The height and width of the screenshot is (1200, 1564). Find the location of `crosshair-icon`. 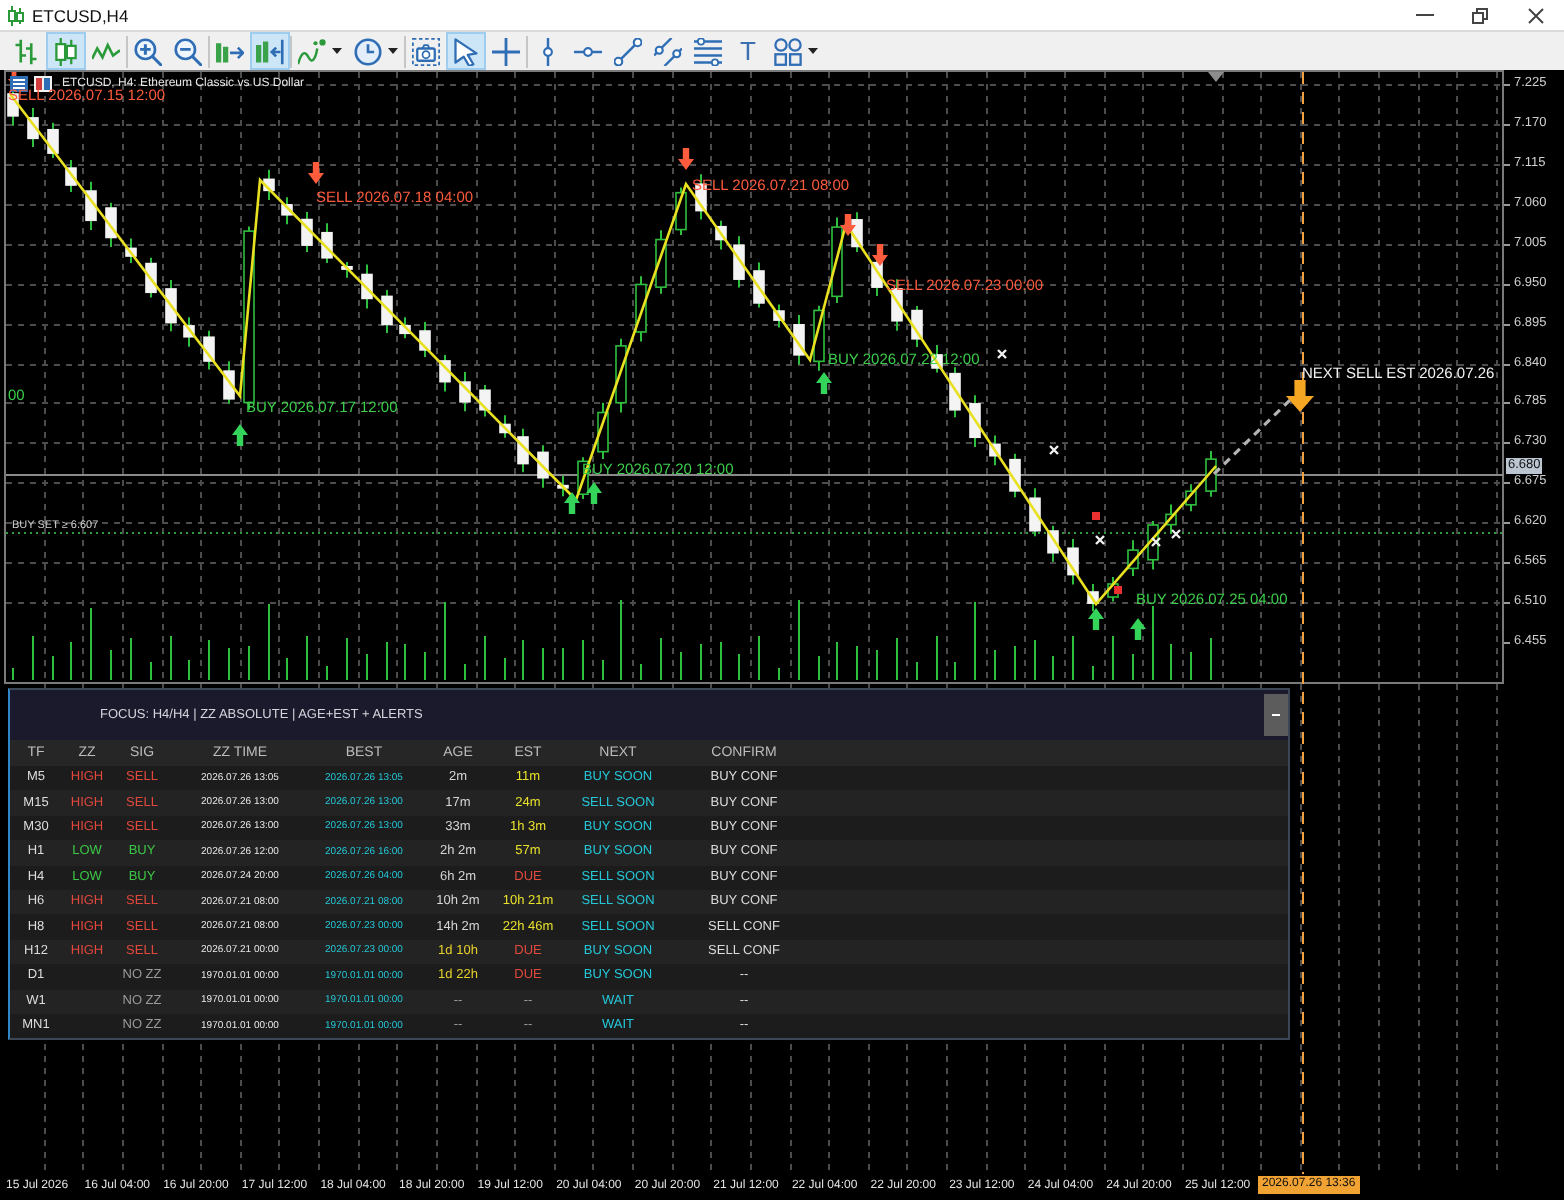

crosshair-icon is located at coordinates (506, 51).